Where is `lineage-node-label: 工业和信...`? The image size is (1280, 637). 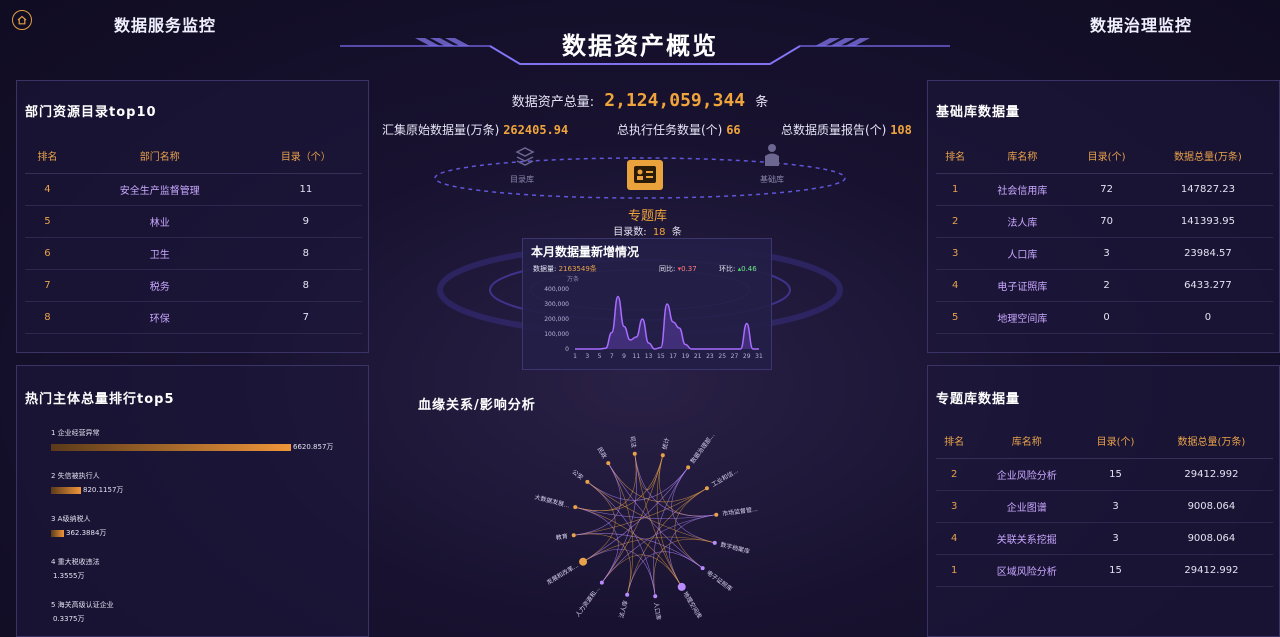 lineage-node-label: 工业和信... is located at coordinates (725, 478).